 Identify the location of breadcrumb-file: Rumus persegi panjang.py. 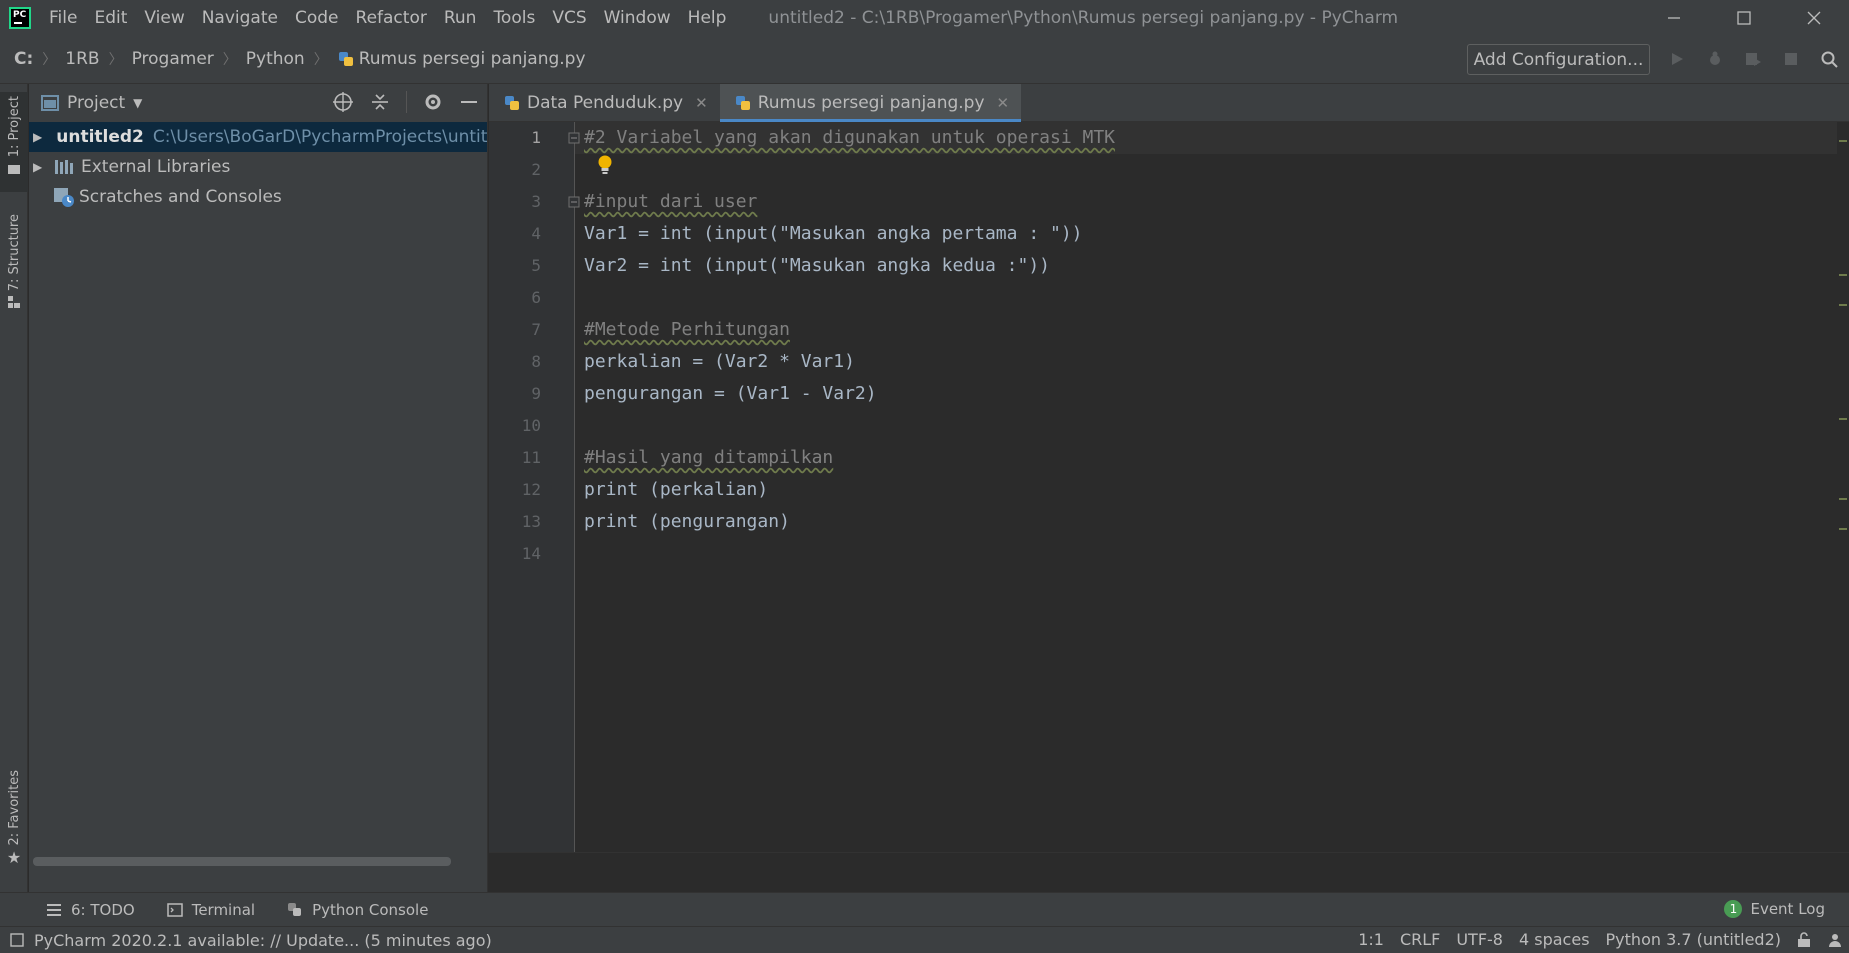
(472, 59).